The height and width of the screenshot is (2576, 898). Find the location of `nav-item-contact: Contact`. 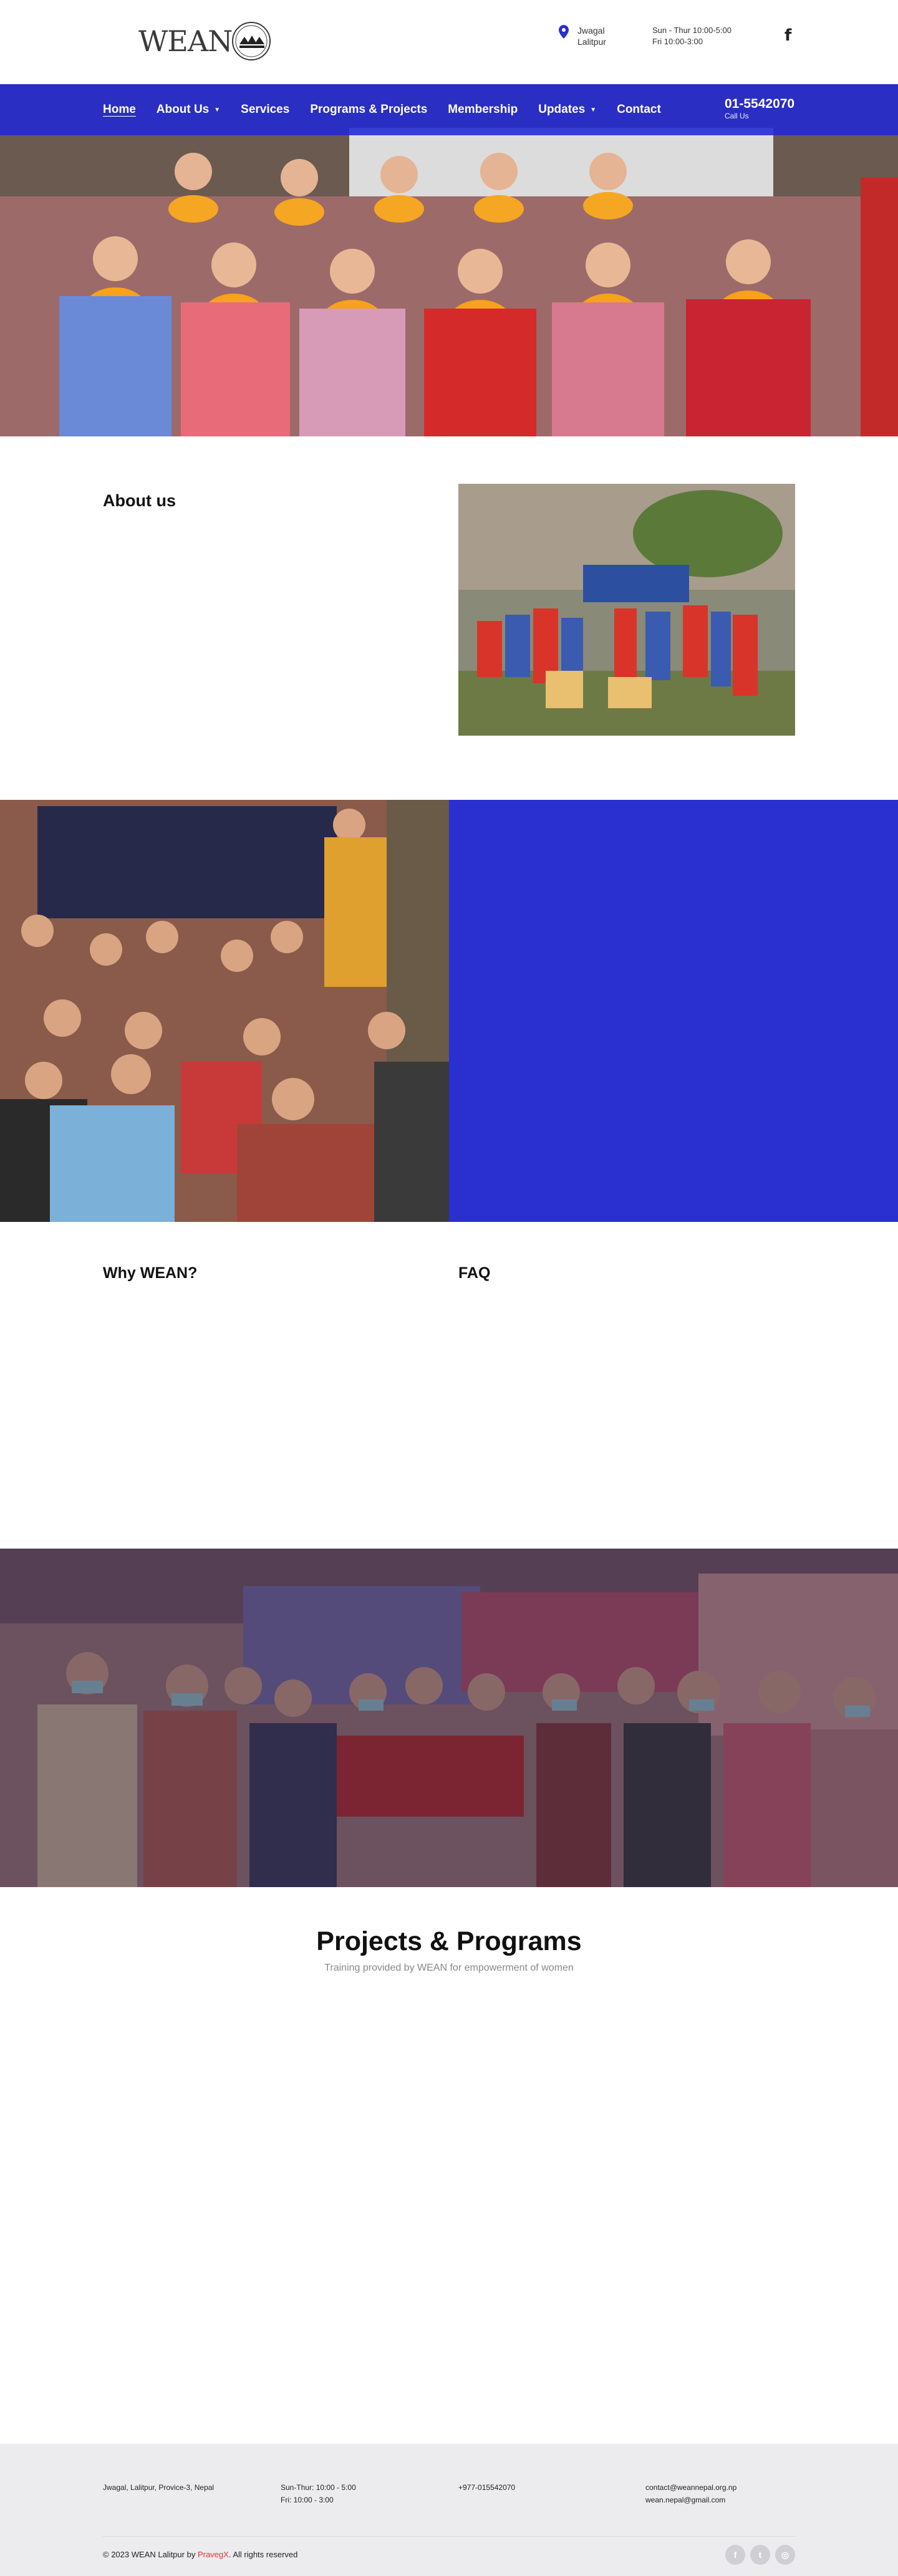

nav-item-contact: Contact is located at coordinates (639, 110).